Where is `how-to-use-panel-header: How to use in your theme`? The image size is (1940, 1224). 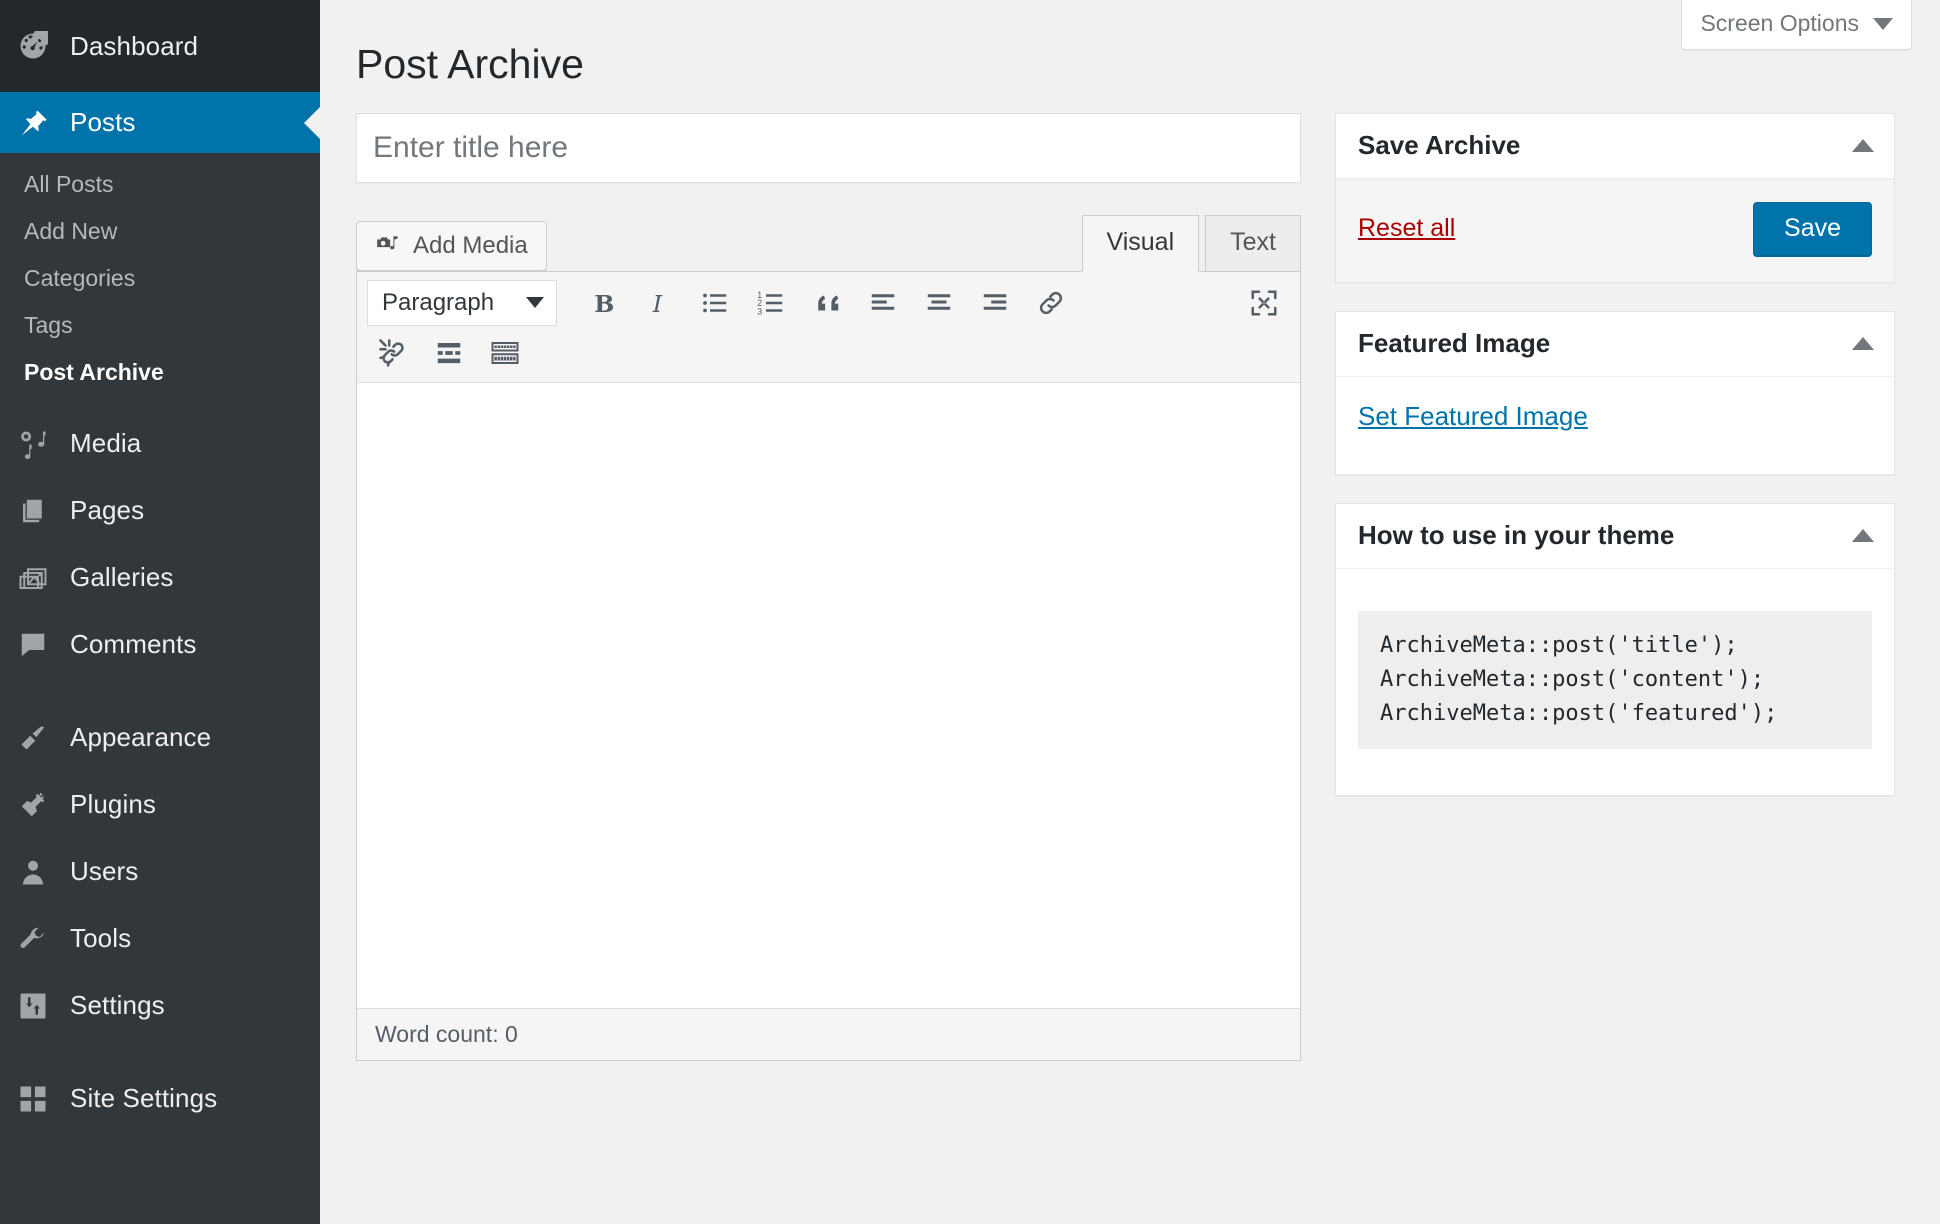 how-to-use-panel-header: How to use in your theme is located at coordinates (1615, 536).